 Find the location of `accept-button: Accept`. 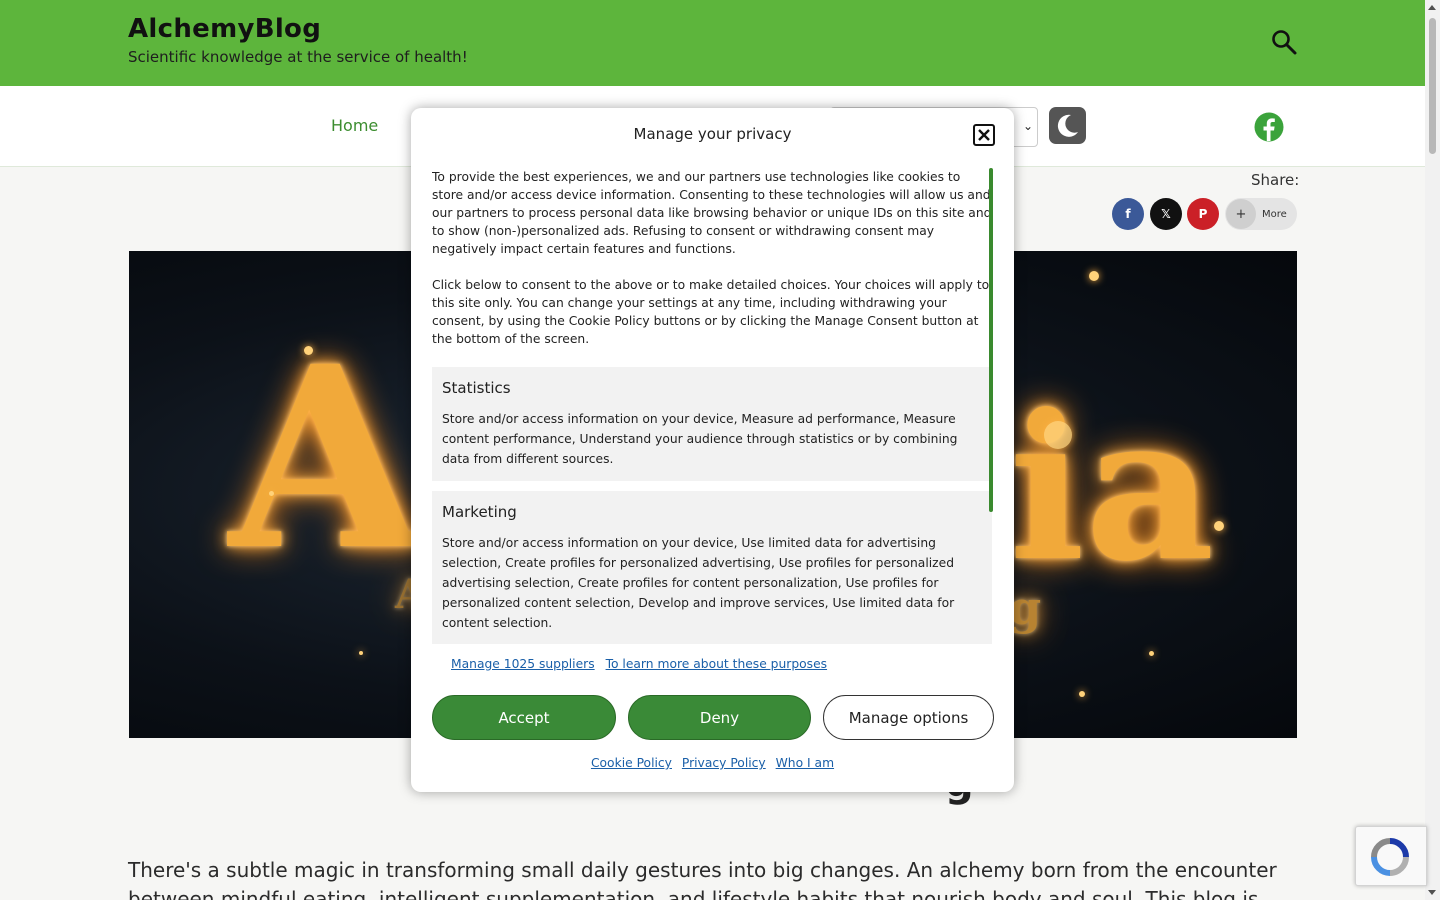

accept-button: Accept is located at coordinates (524, 717).